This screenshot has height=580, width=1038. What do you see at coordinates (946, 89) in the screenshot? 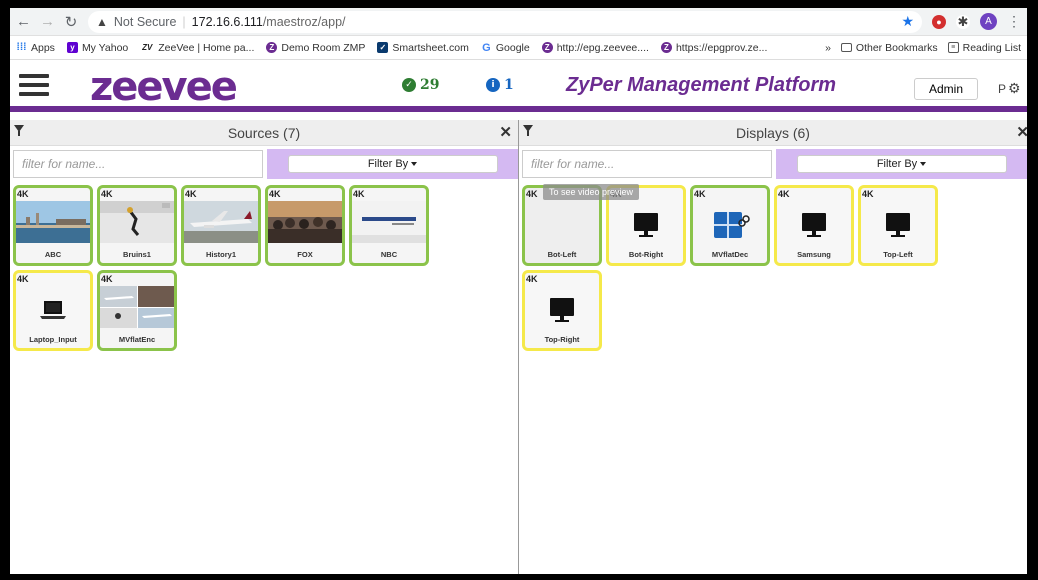
I see `admin-button: Admin` at bounding box center [946, 89].